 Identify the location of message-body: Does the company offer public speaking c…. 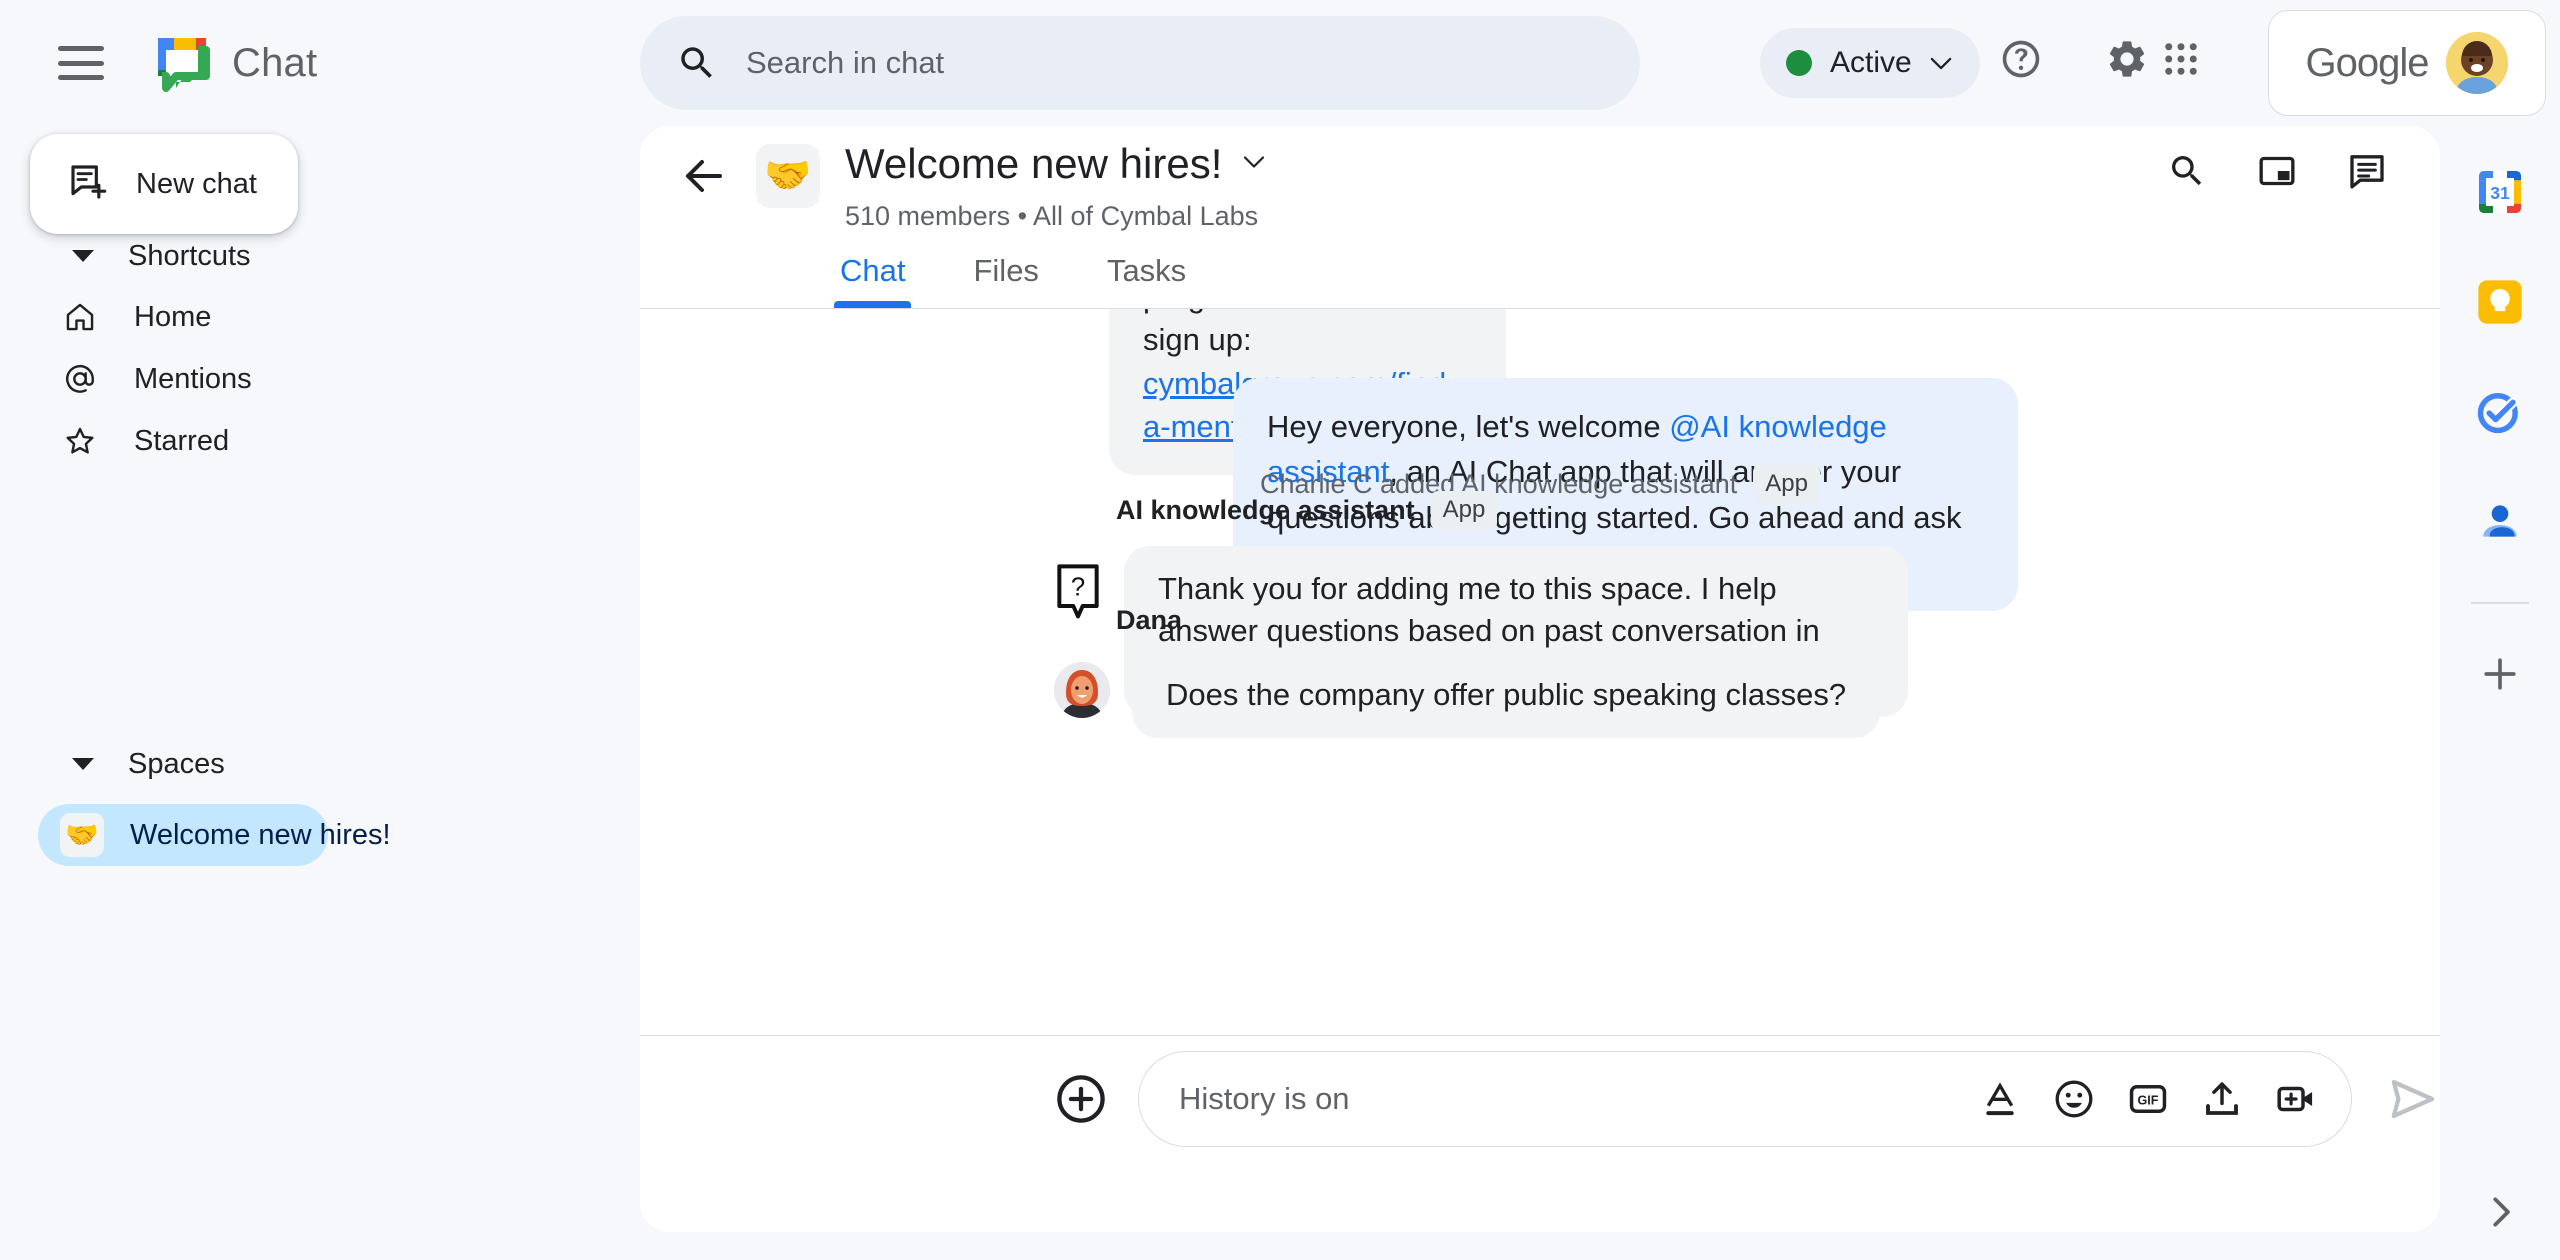
(1467, 695).